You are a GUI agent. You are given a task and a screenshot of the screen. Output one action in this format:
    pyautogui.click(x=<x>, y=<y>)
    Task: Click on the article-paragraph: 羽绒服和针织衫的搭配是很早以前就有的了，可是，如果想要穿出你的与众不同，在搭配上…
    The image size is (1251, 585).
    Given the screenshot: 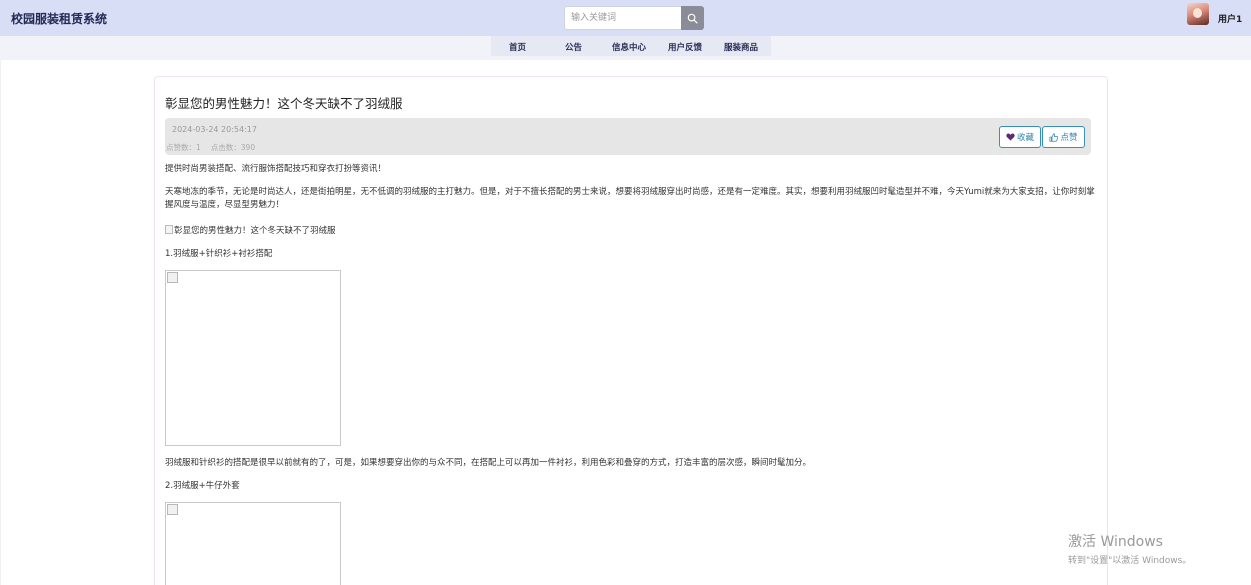 What is the action you would take?
    pyautogui.click(x=488, y=463)
    